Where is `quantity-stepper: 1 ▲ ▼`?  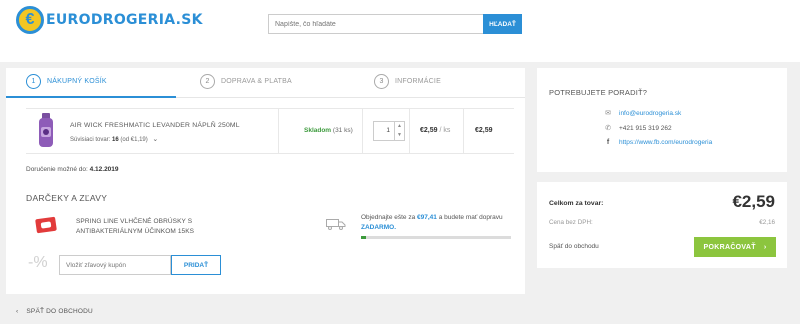
quantity-stepper: 1 ▲ ▼ is located at coordinates (389, 131).